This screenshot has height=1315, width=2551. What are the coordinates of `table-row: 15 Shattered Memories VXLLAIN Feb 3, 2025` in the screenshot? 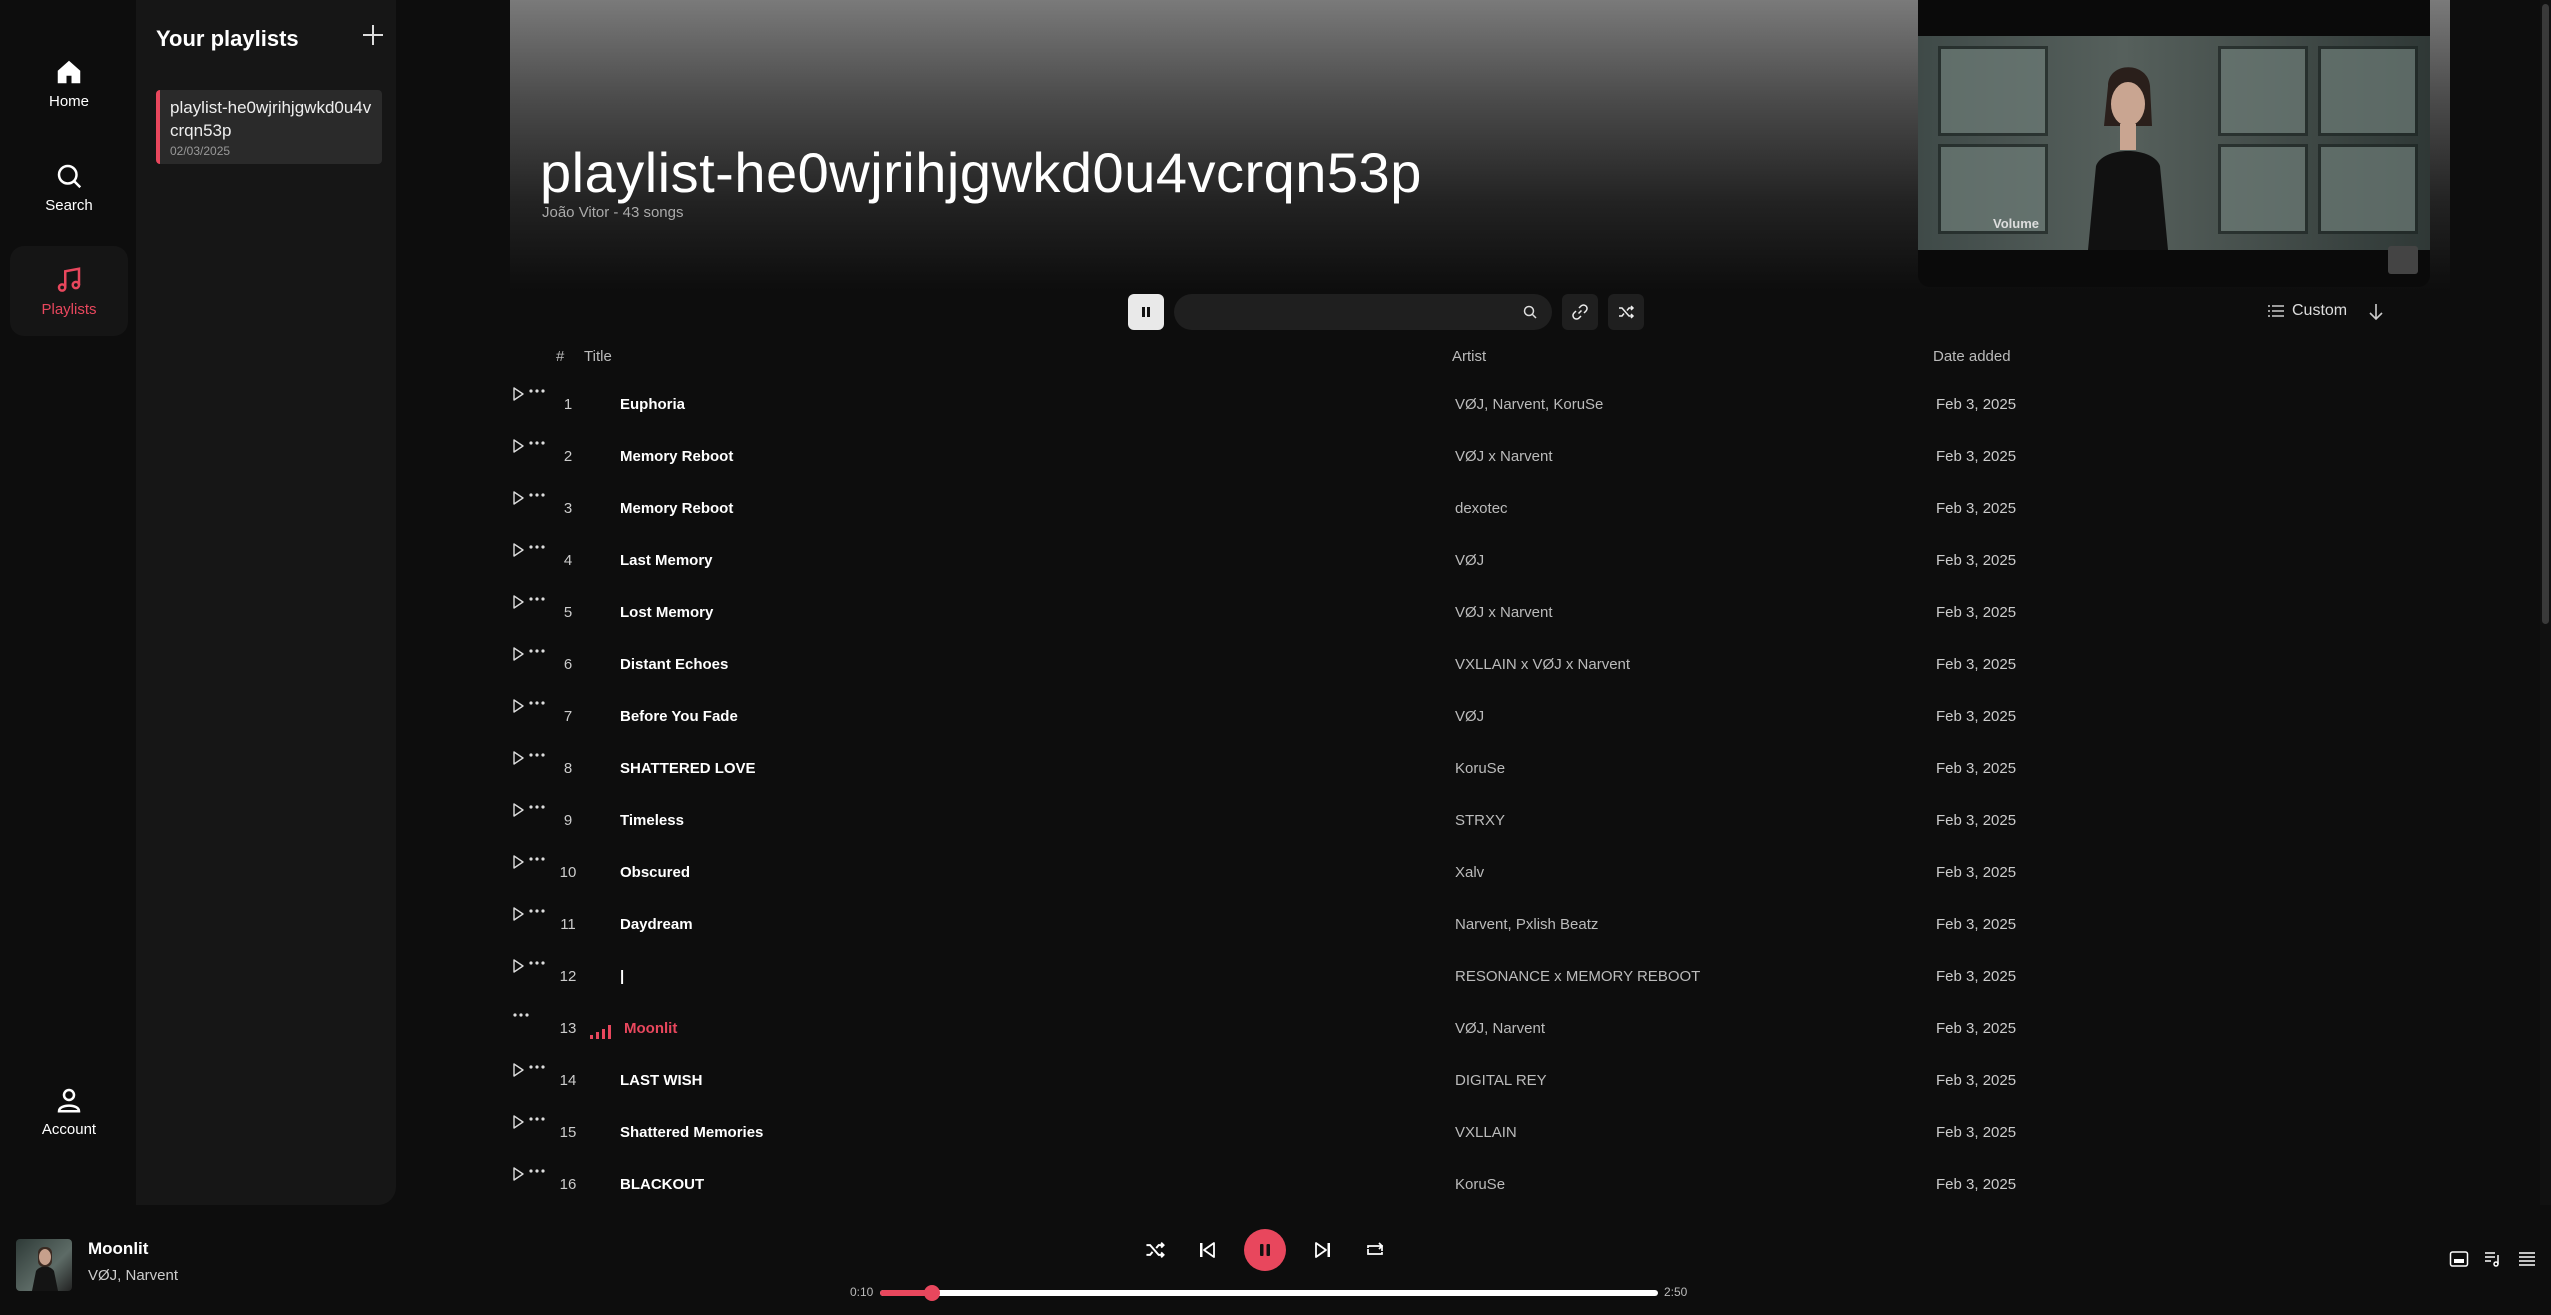 It's located at (1480, 1134).